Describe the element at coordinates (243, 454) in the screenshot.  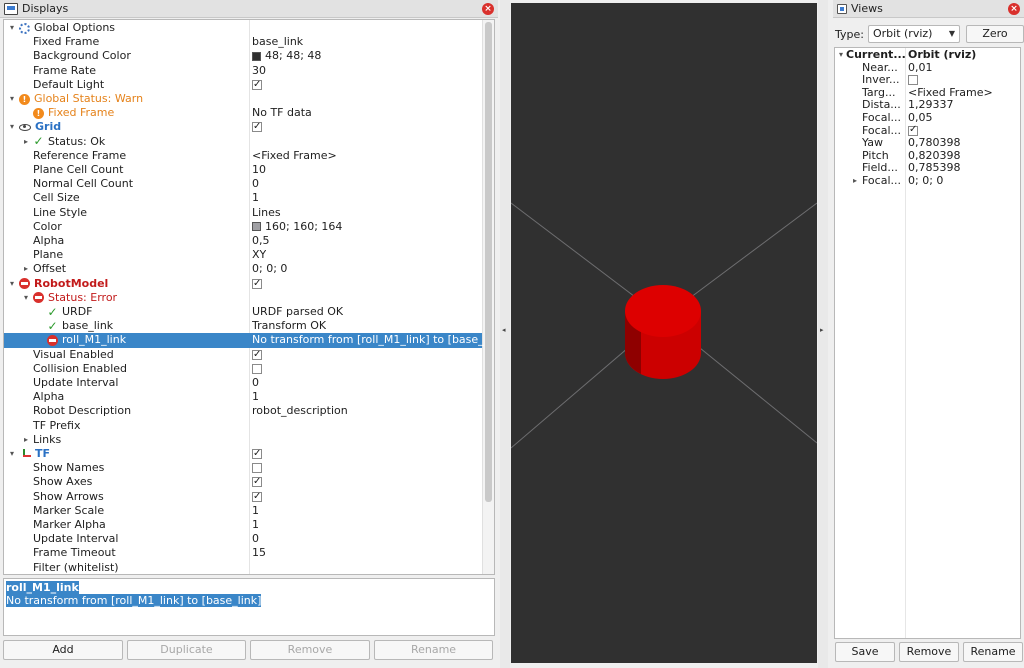
I see `tree-row: ▾ TF` at that location.